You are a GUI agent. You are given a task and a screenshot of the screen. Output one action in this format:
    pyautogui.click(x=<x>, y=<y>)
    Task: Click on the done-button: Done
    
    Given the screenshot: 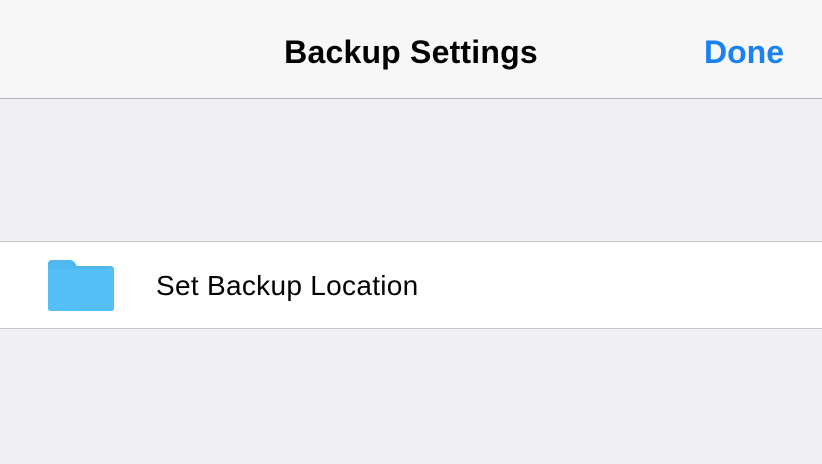 What is the action you would take?
    pyautogui.click(x=744, y=52)
    